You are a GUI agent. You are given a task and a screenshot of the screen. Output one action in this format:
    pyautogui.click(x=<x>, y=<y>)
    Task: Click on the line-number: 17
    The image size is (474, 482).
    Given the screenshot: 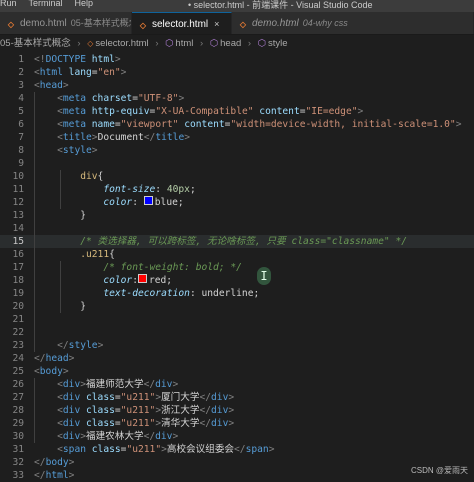 What is the action you would take?
    pyautogui.click(x=18, y=267)
    